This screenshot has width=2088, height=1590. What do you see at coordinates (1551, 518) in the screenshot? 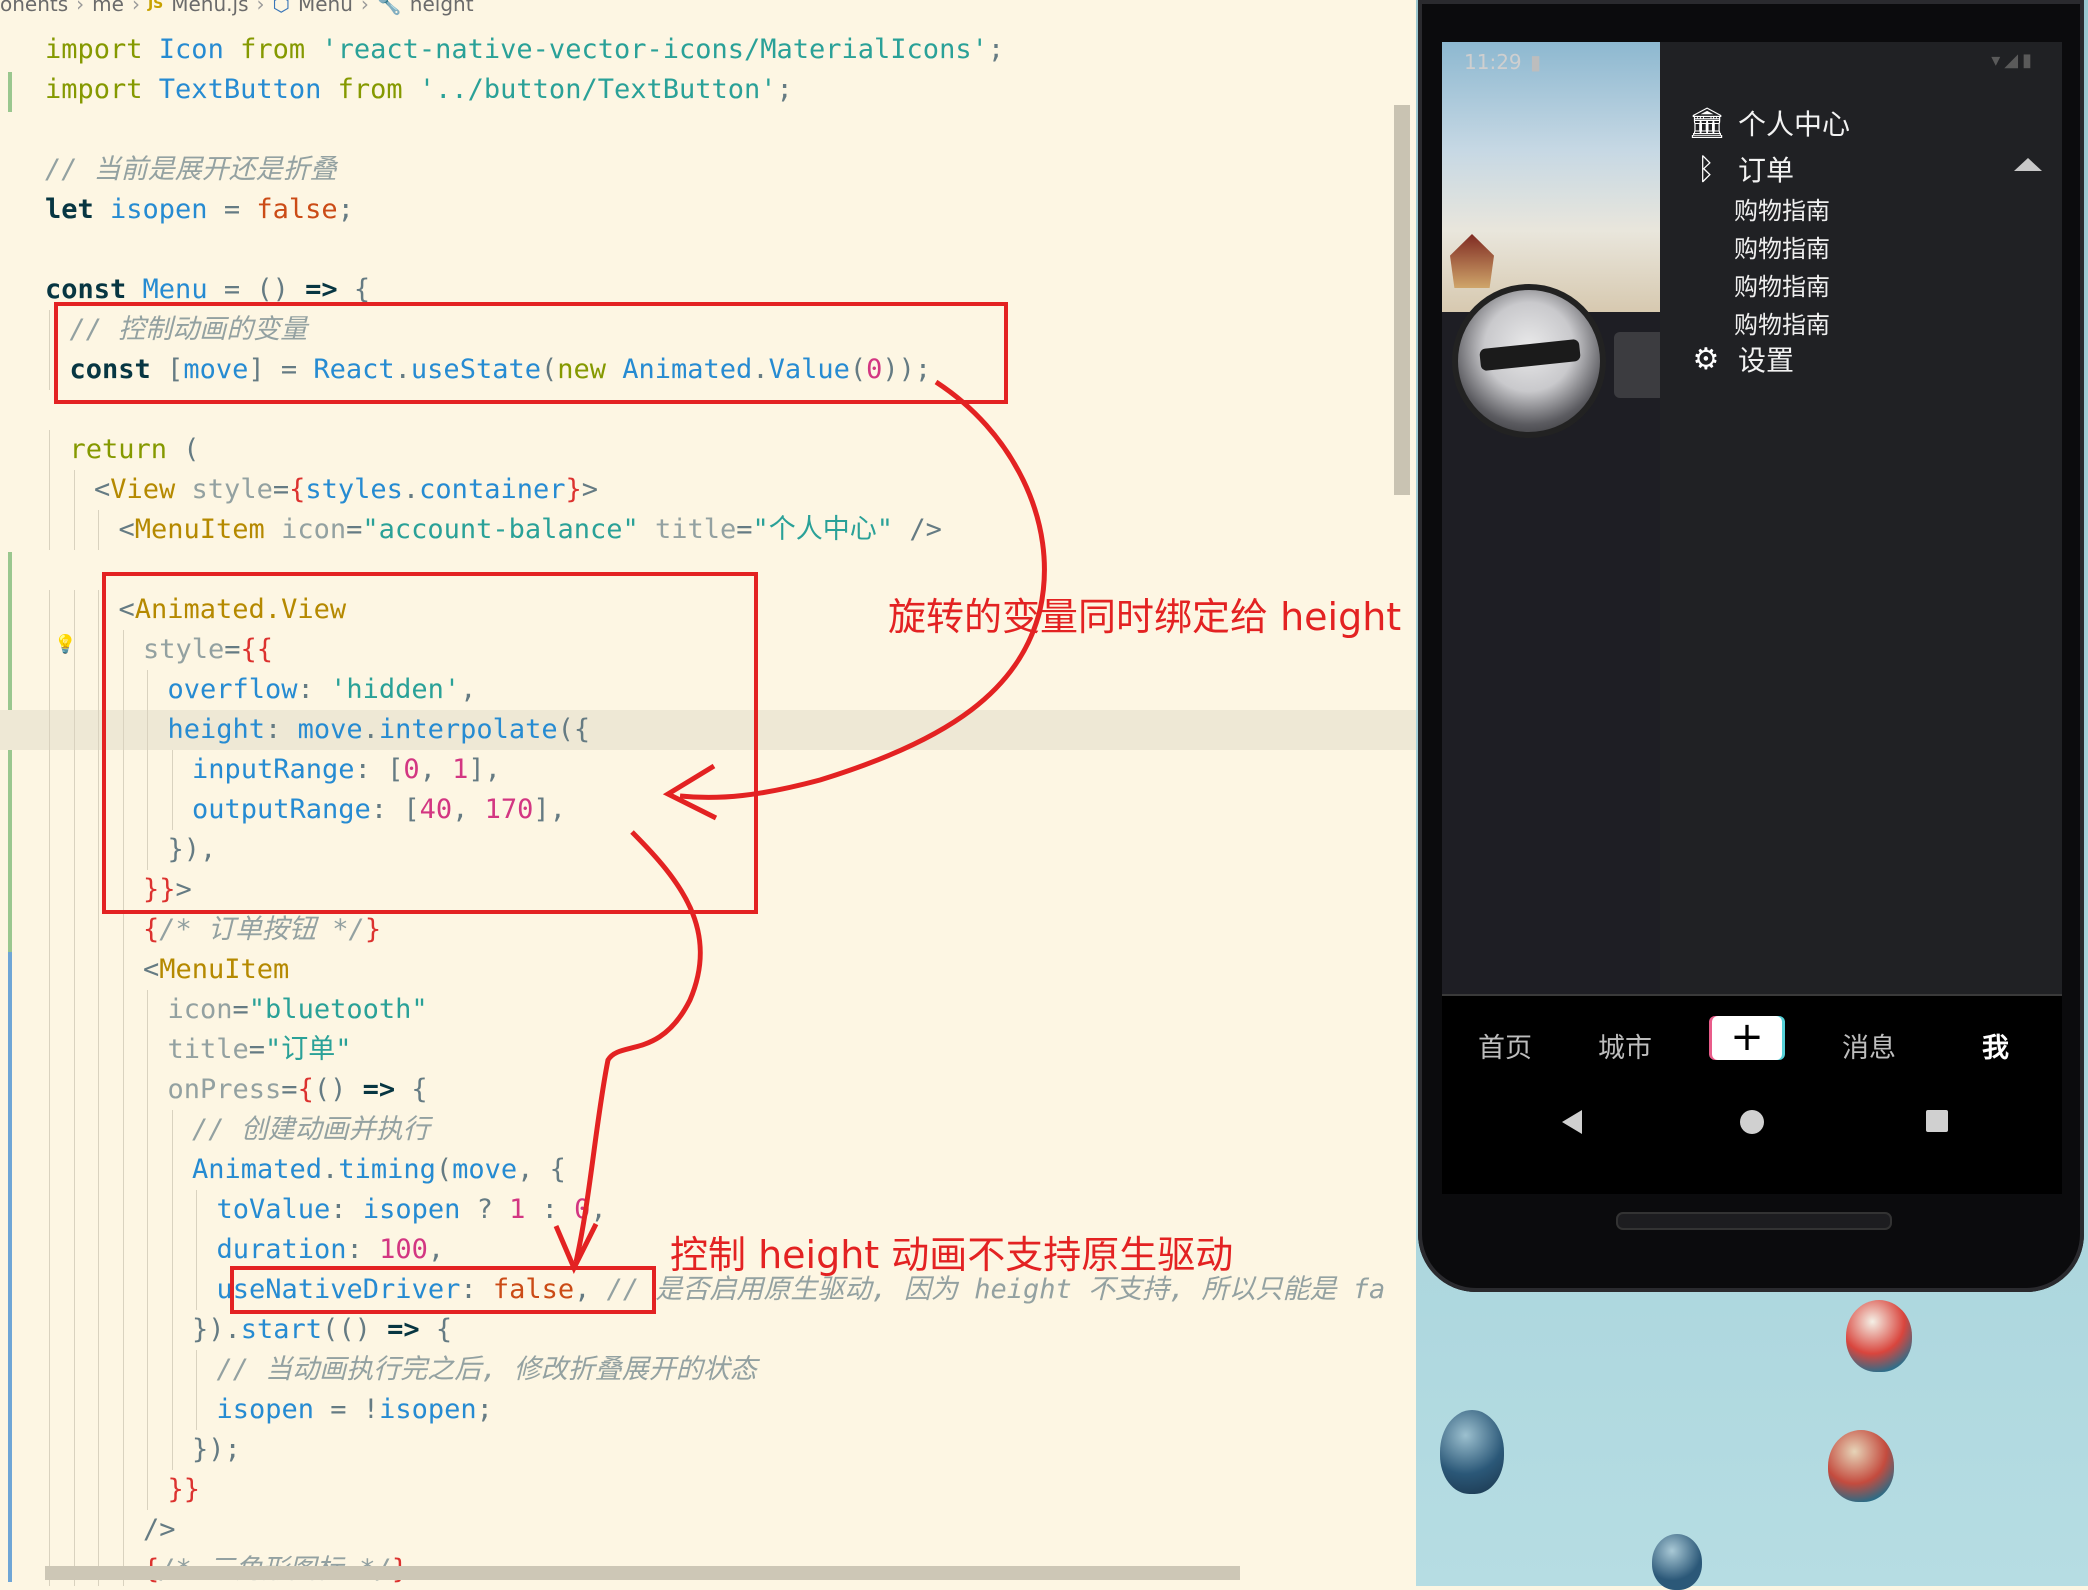
I see `profile-pane` at bounding box center [1551, 518].